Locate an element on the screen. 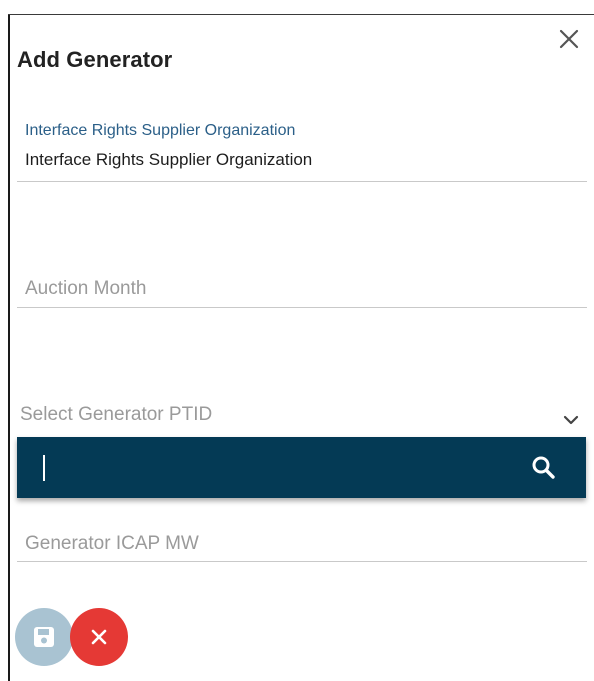 The width and height of the screenshot is (594, 681). close-button is located at coordinates (569, 39).